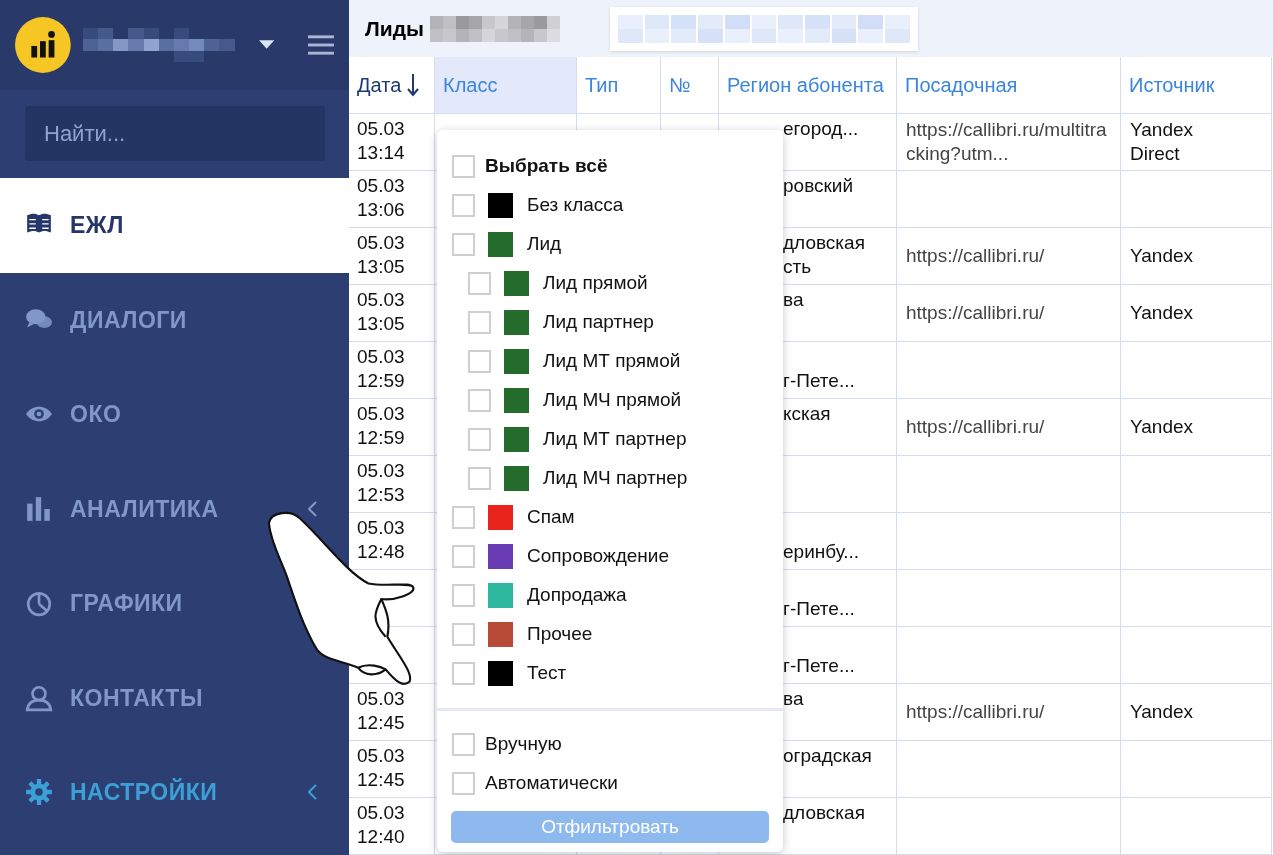 The height and width of the screenshot is (855, 1273). Describe the element at coordinates (680, 85) in the screenshot. I see `column-label: №` at that location.